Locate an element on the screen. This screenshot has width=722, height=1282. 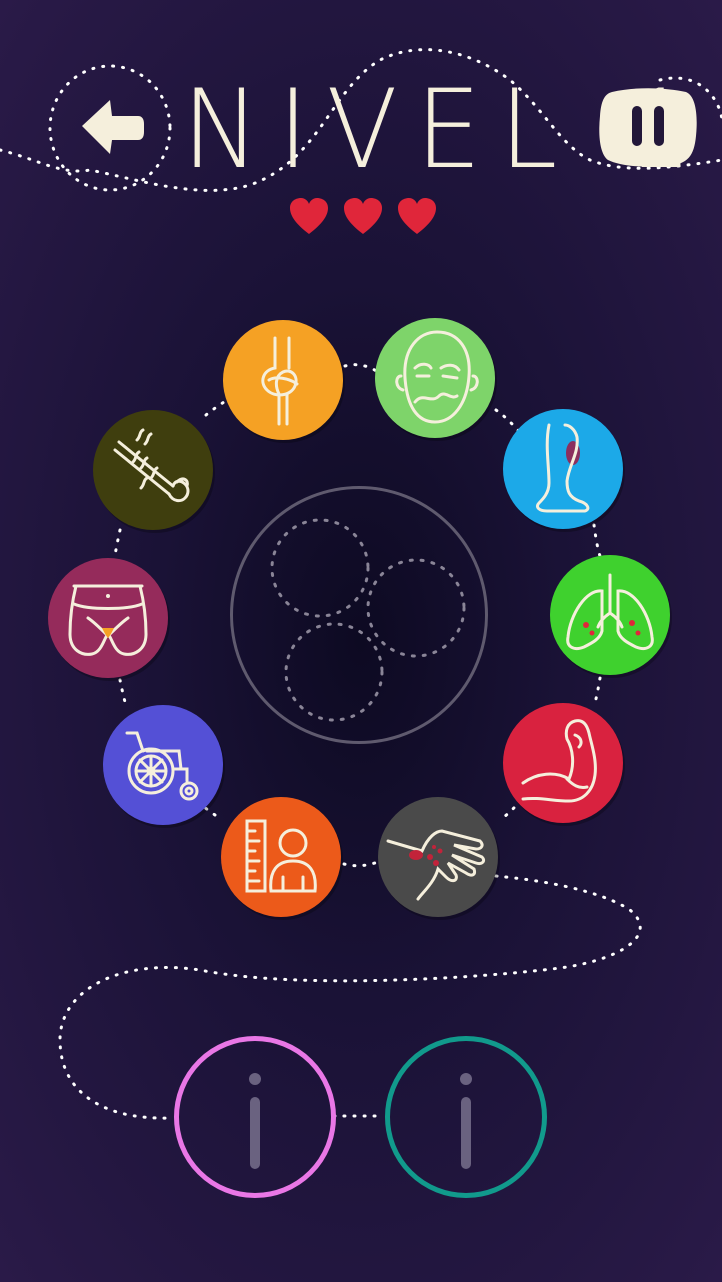
symptom-arm-muscle is located at coordinates (563, 763).